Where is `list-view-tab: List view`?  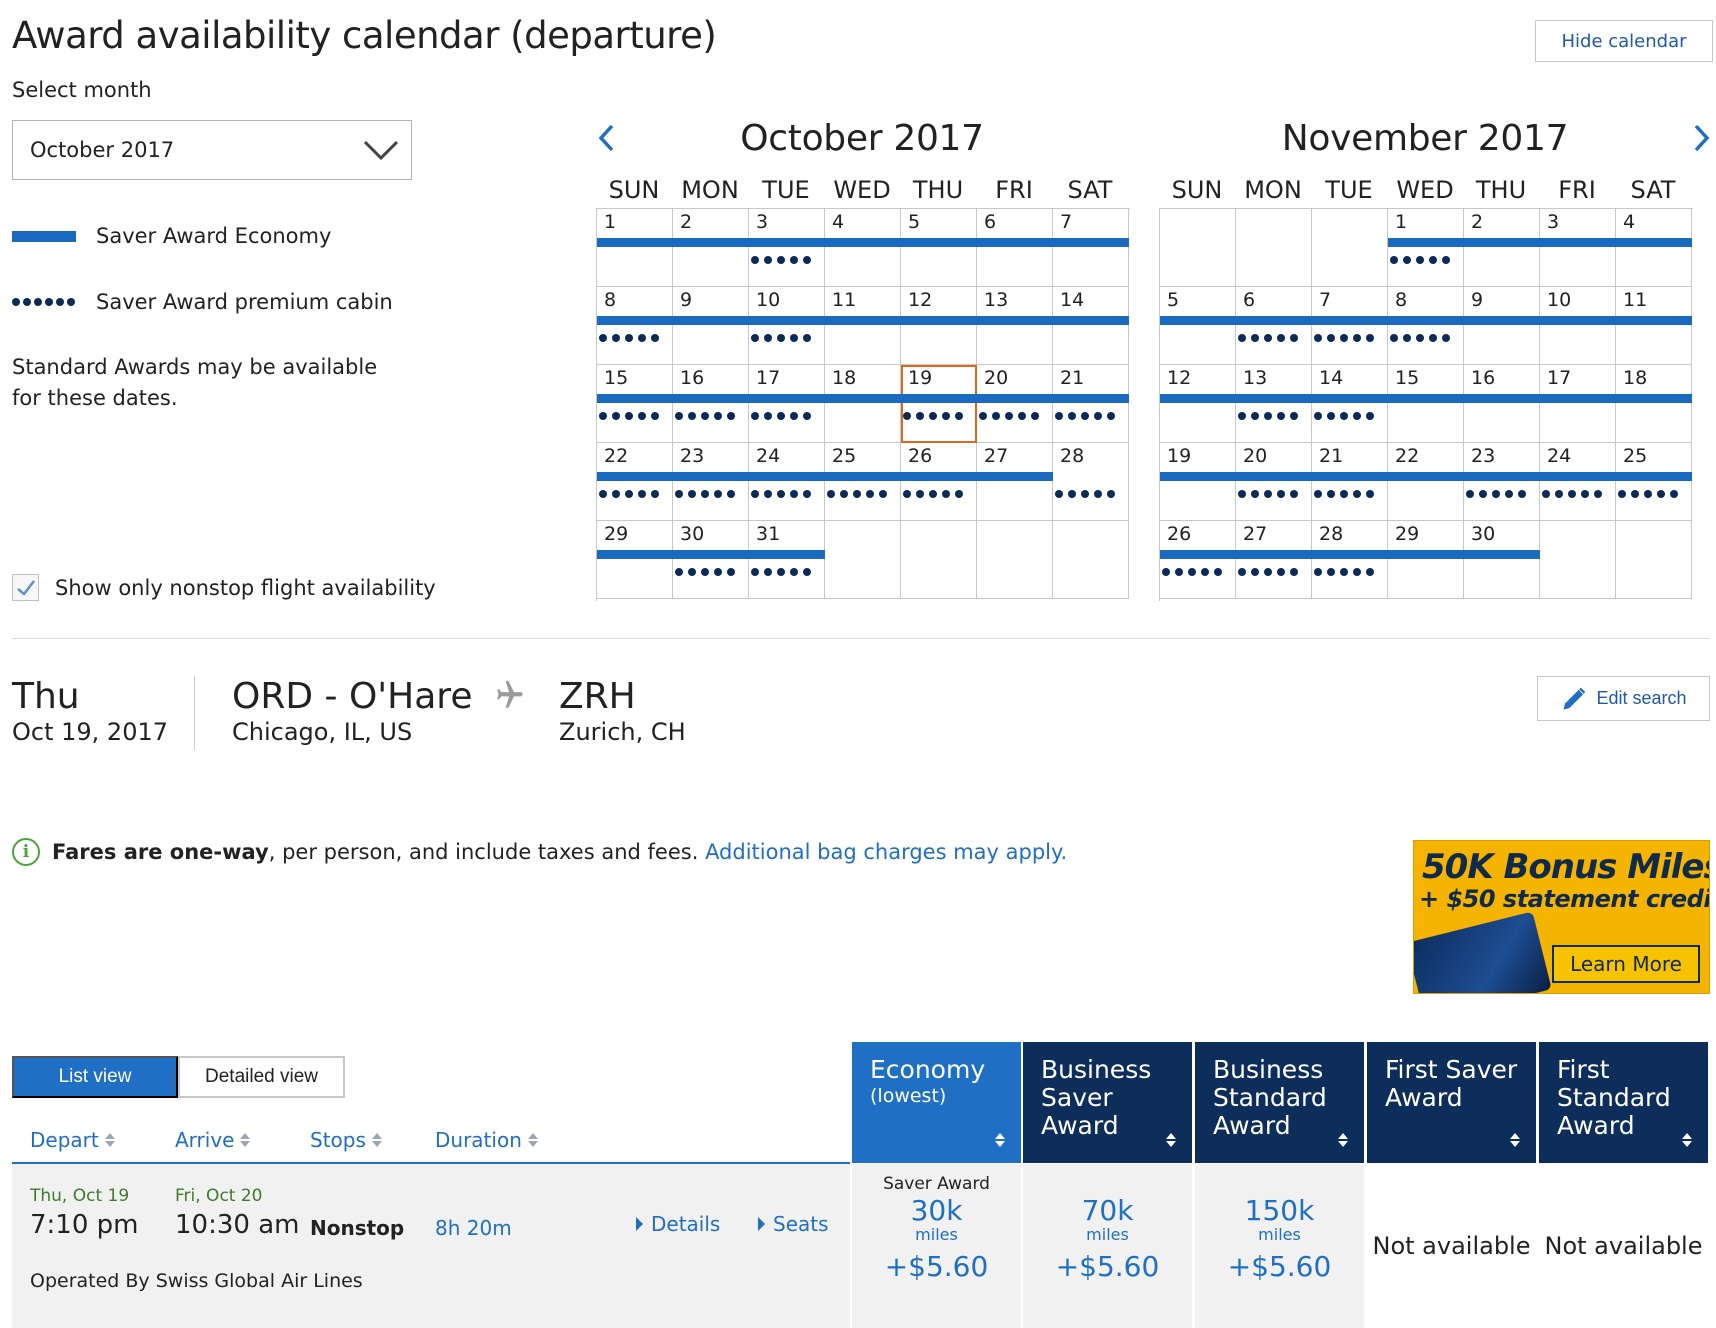
list-view-tab: List view is located at coordinates (95, 1077).